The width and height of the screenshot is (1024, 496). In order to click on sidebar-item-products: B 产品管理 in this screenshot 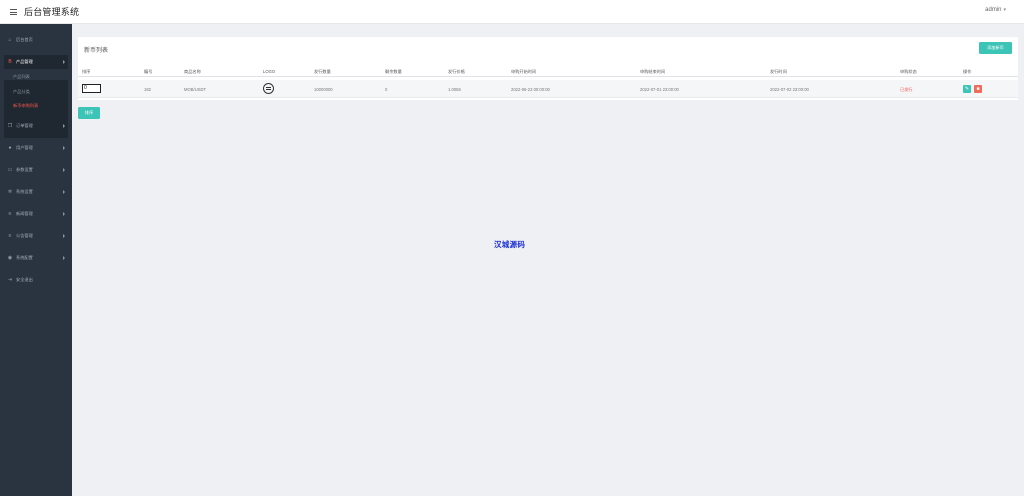, I will do `click(36, 62)`.